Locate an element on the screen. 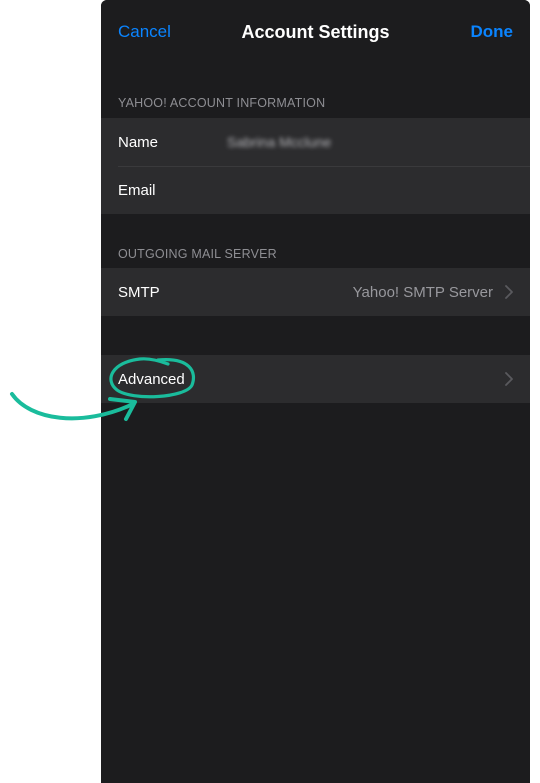 This screenshot has width=540, height=783. name-row: Name Sabrina Mcclune is located at coordinates (315, 142).